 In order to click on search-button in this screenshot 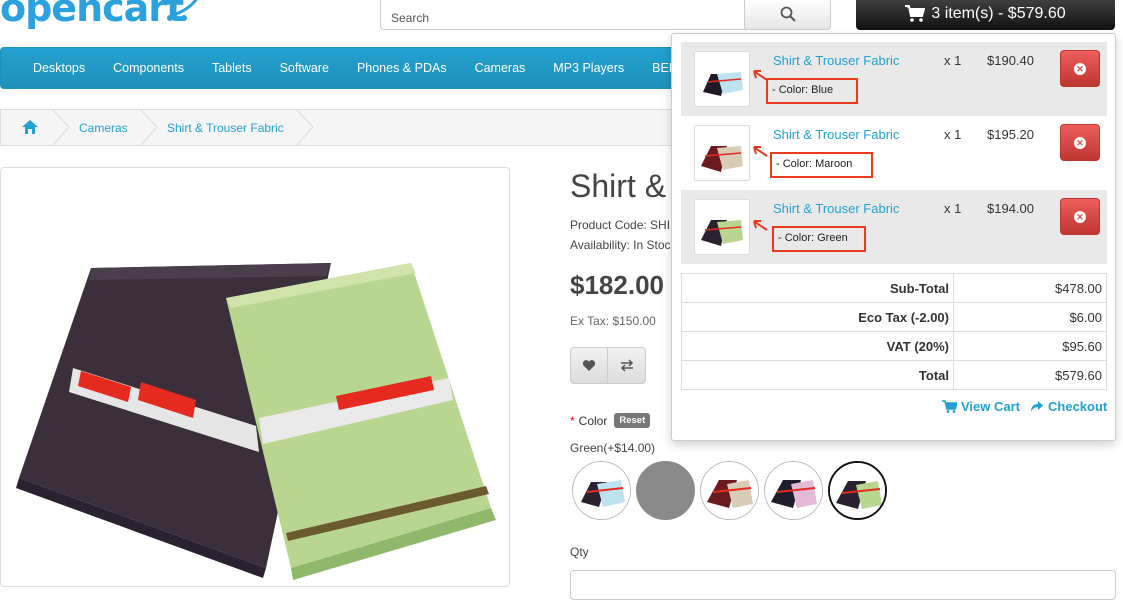, I will do `click(787, 15)`.